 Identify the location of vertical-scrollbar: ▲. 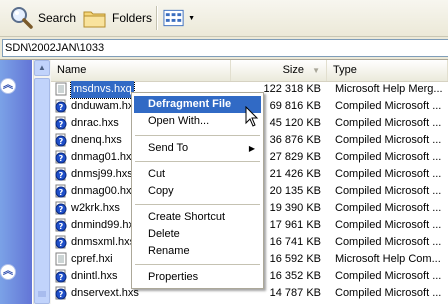
(42, 182).